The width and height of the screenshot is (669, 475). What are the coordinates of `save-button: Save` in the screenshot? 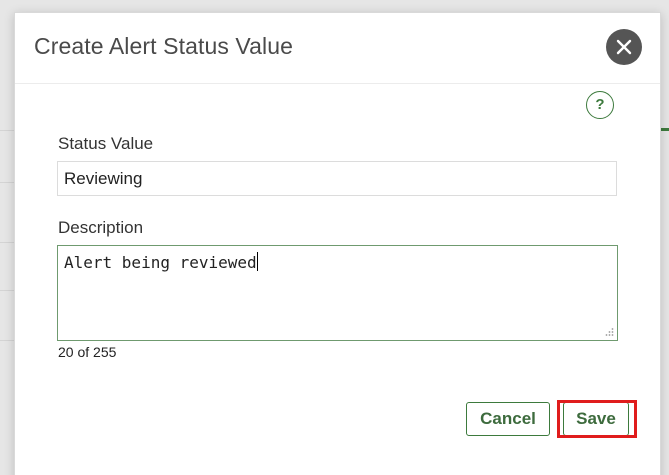 It's located at (596, 419).